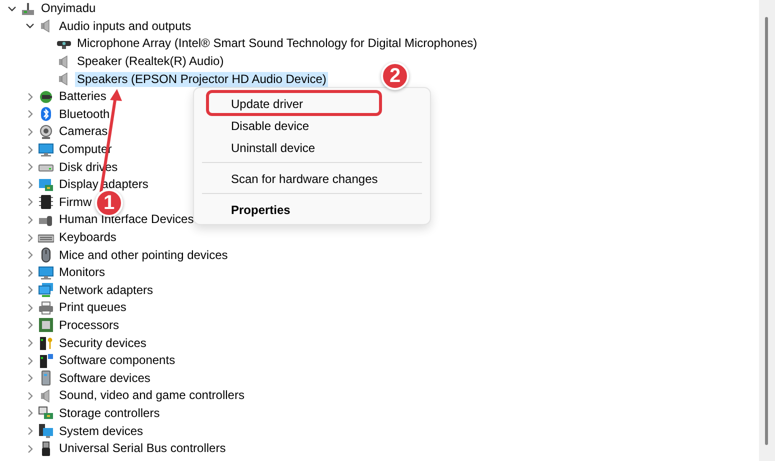  Describe the element at coordinates (106, 290) in the screenshot. I see `tree-item: Network adapters` at that location.